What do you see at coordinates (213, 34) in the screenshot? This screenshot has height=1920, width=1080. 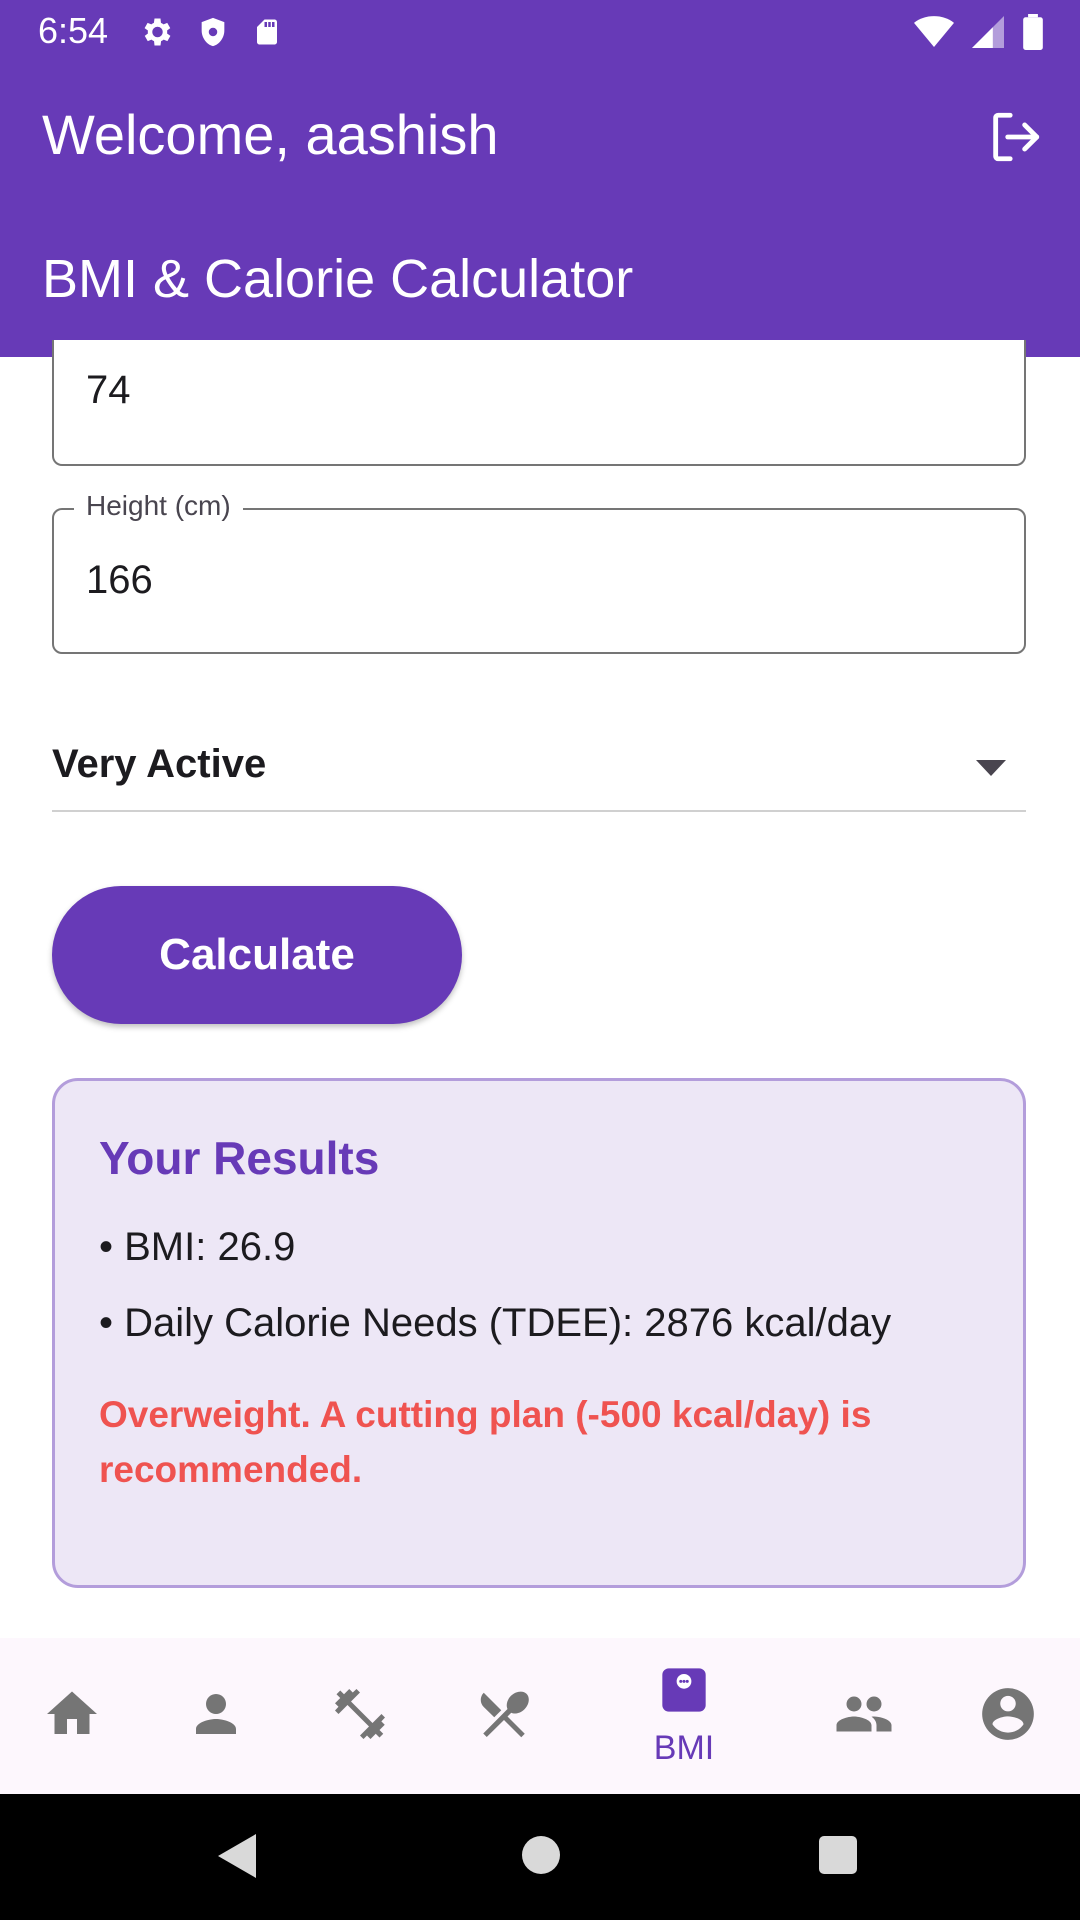 I see `shield-icon` at bounding box center [213, 34].